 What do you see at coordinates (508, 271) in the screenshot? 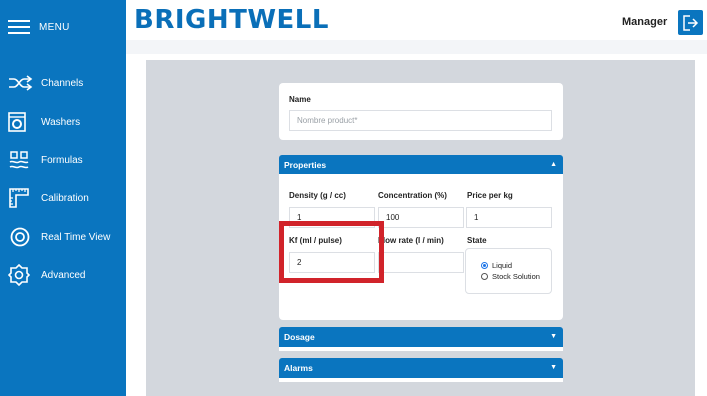
I see `state-radio-group` at bounding box center [508, 271].